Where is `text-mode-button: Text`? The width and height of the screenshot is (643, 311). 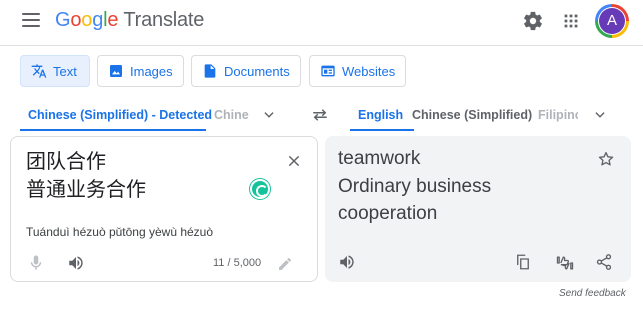 text-mode-button: Text is located at coordinates (55, 71).